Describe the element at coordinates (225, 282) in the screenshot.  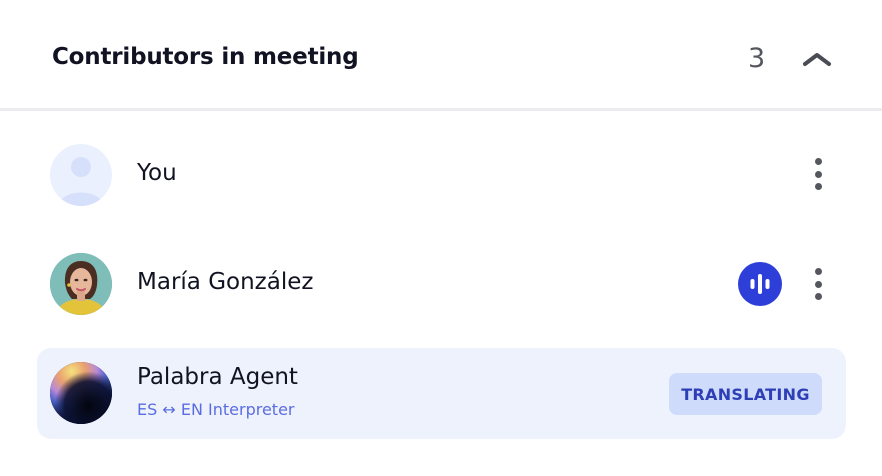
I see `participant-name: María González` at that location.